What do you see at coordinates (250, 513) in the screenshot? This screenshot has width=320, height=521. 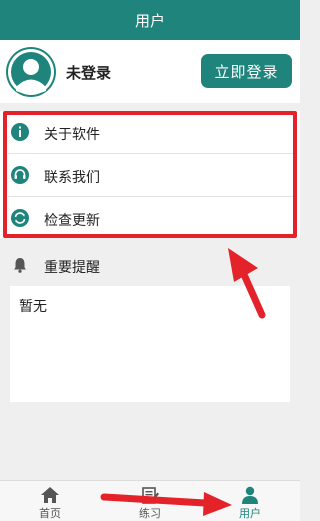 I see `tab-label: 用户` at bounding box center [250, 513].